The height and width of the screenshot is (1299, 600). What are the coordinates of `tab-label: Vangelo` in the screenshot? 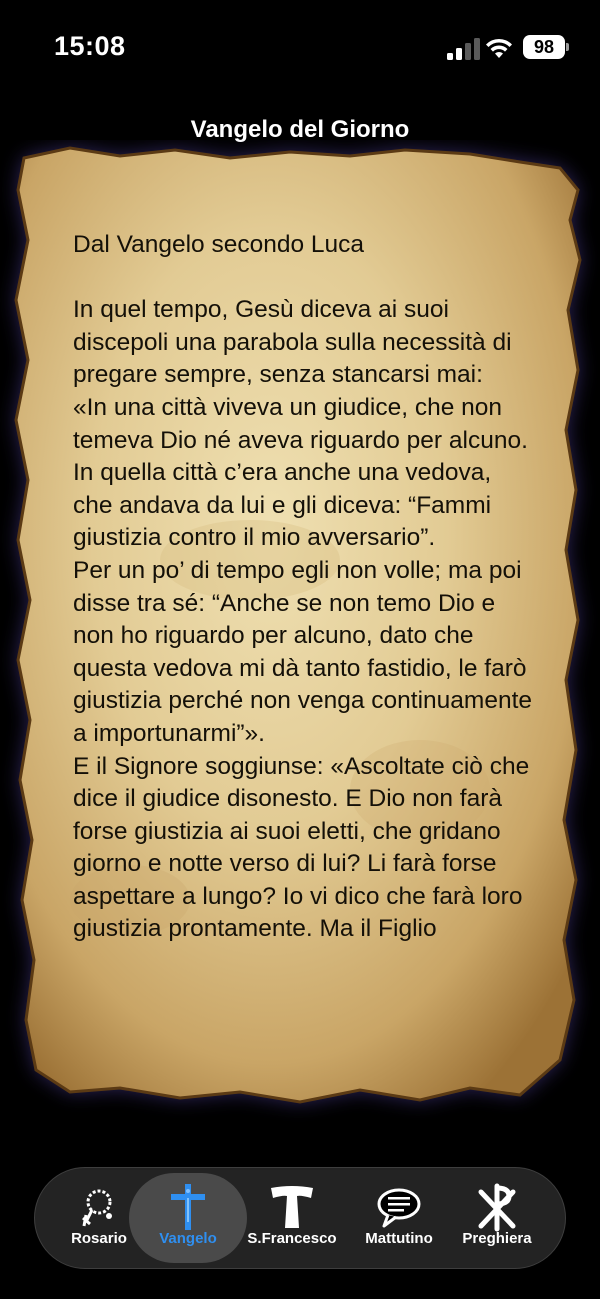 It's located at (188, 1238).